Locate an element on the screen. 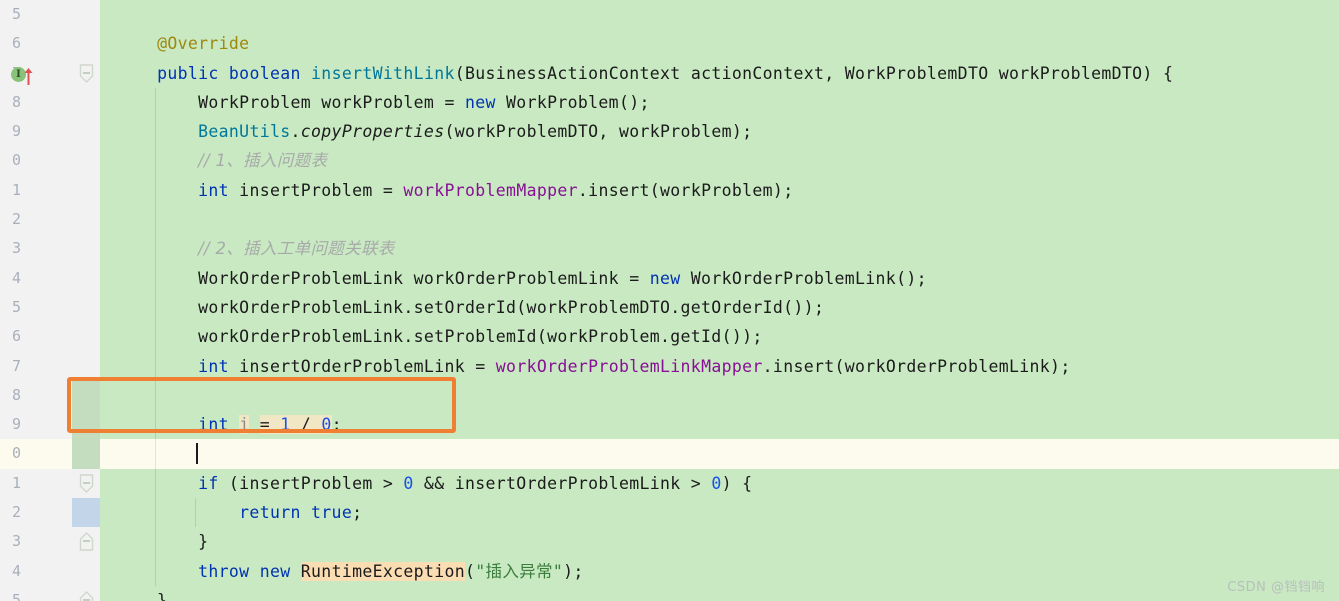  code-token: workOrderProblemLinkMapper is located at coordinates (629, 366).